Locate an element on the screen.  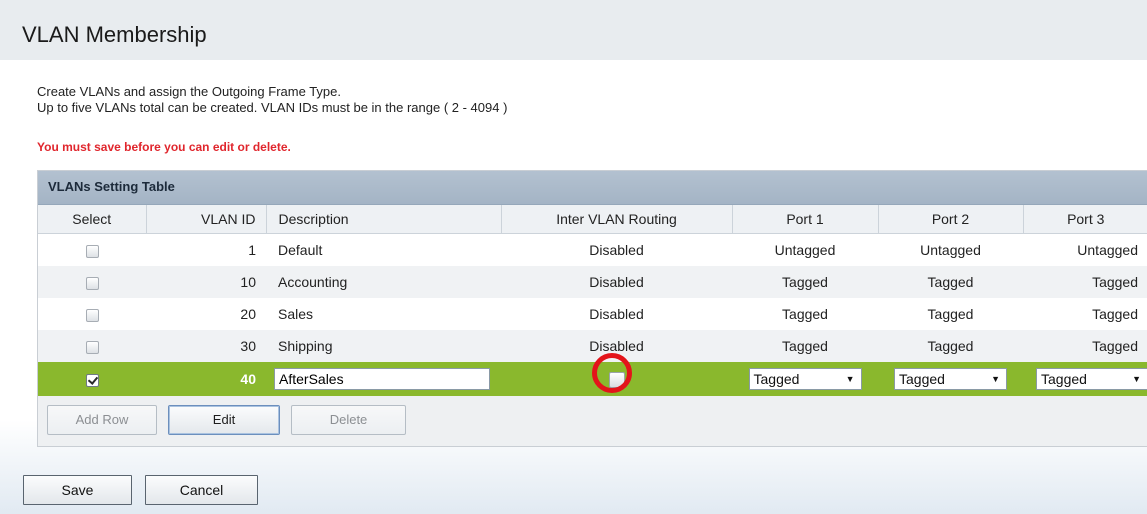
col-select: Select is located at coordinates (92, 219).